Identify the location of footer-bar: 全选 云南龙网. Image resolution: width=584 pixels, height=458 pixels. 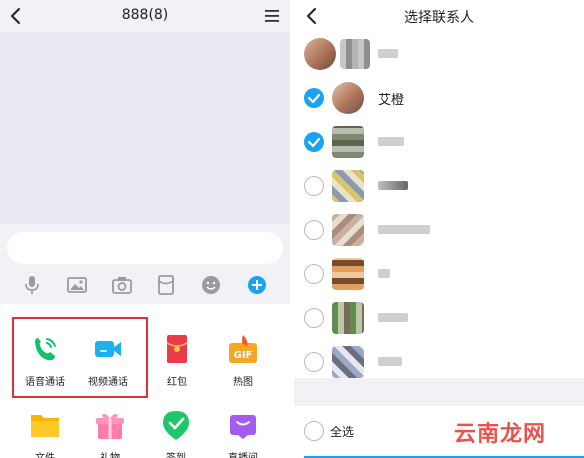
(439, 432).